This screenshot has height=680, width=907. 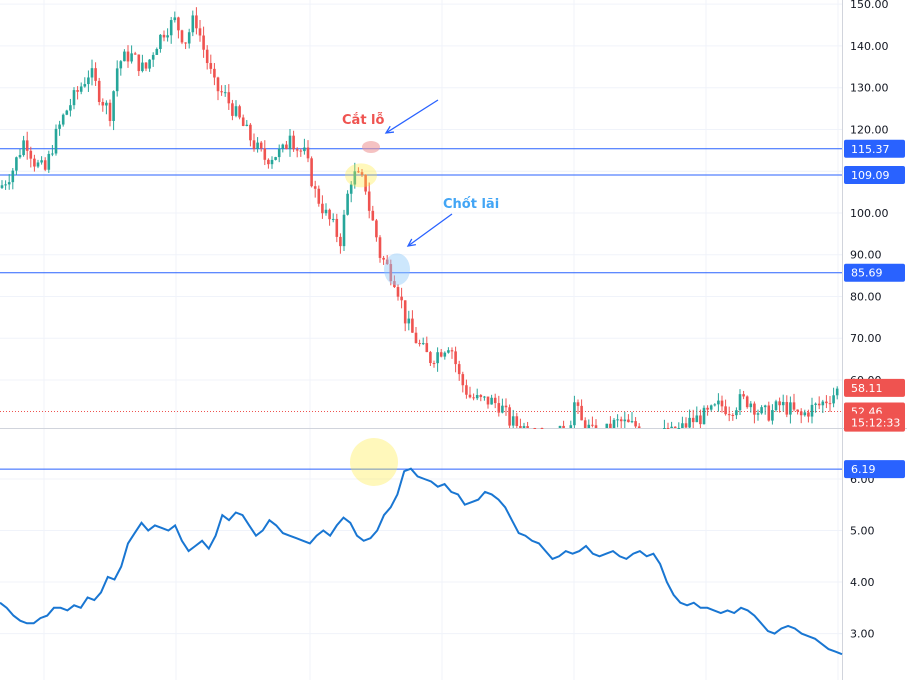 What do you see at coordinates (874, 309) in the screenshot?
I see `price-tags: 115.37109.0985.696.1958.1152.4615:12:33` at bounding box center [874, 309].